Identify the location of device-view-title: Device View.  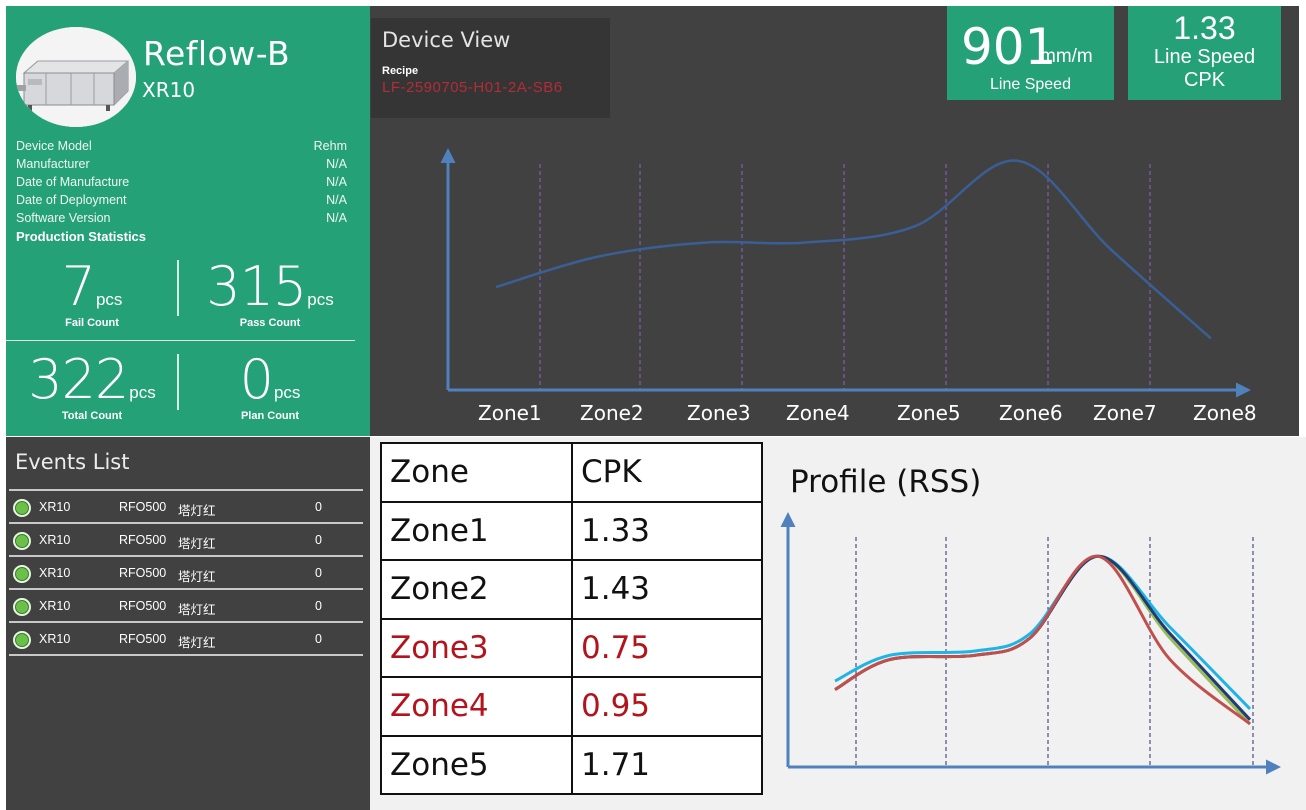
(446, 40).